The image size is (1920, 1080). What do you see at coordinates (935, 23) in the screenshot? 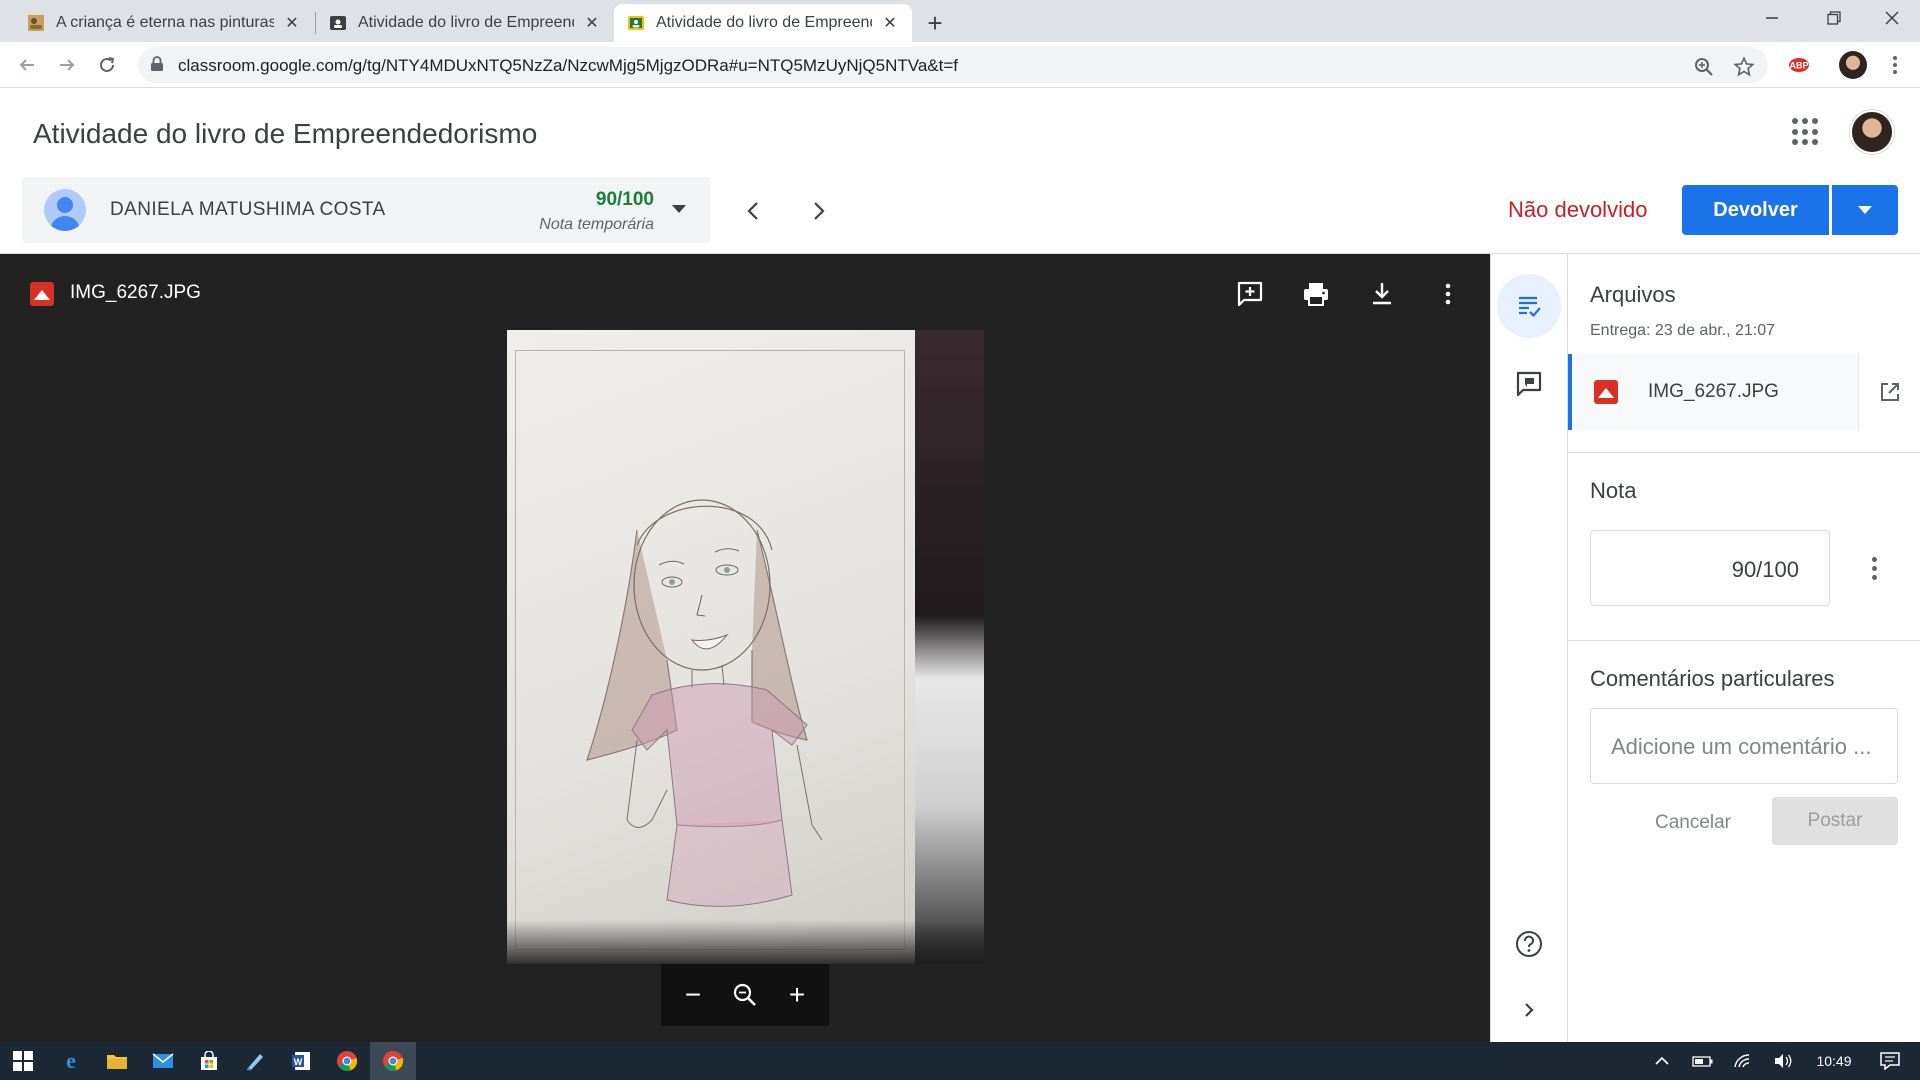
I see `new-tab-button: +` at bounding box center [935, 23].